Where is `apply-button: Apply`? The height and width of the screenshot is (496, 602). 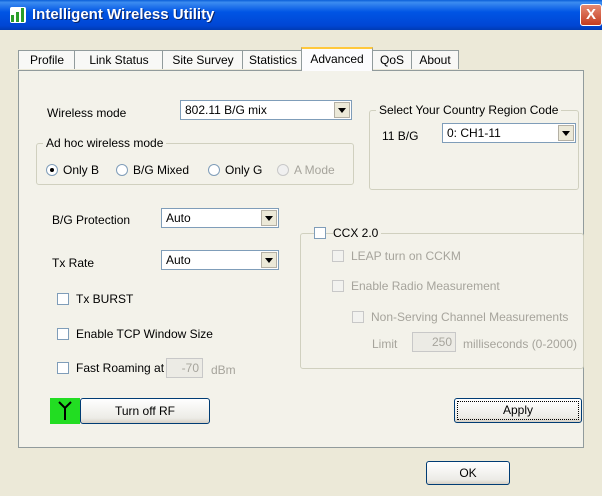
apply-button: Apply is located at coordinates (518, 410).